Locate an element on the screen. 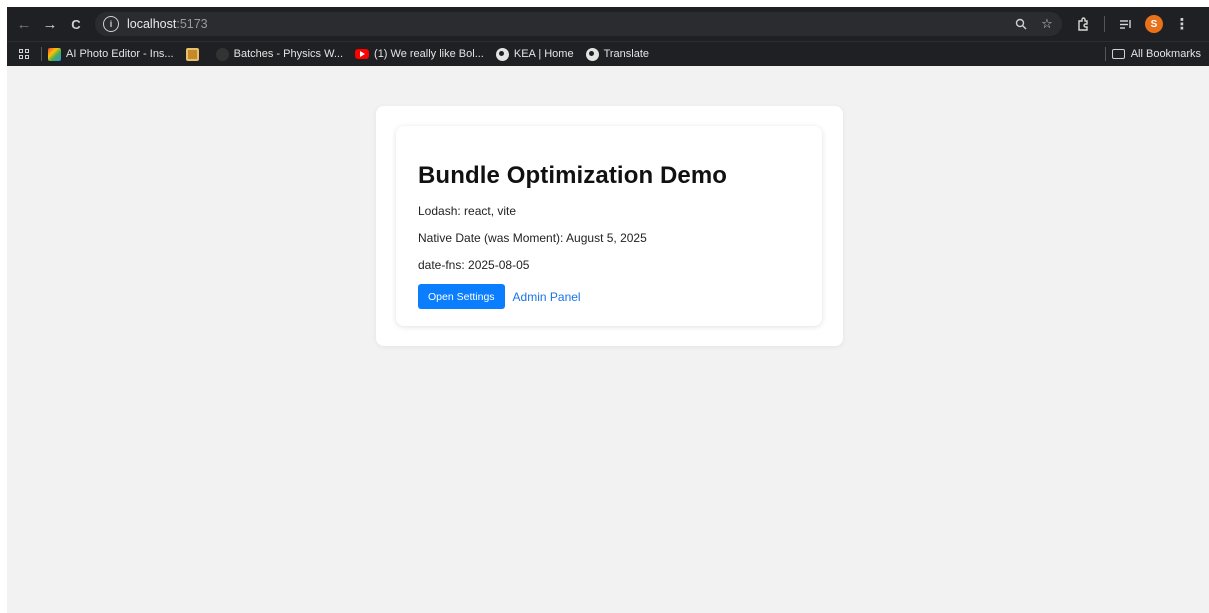  page-title: Bundle Optimization Demo is located at coordinates (573, 175).